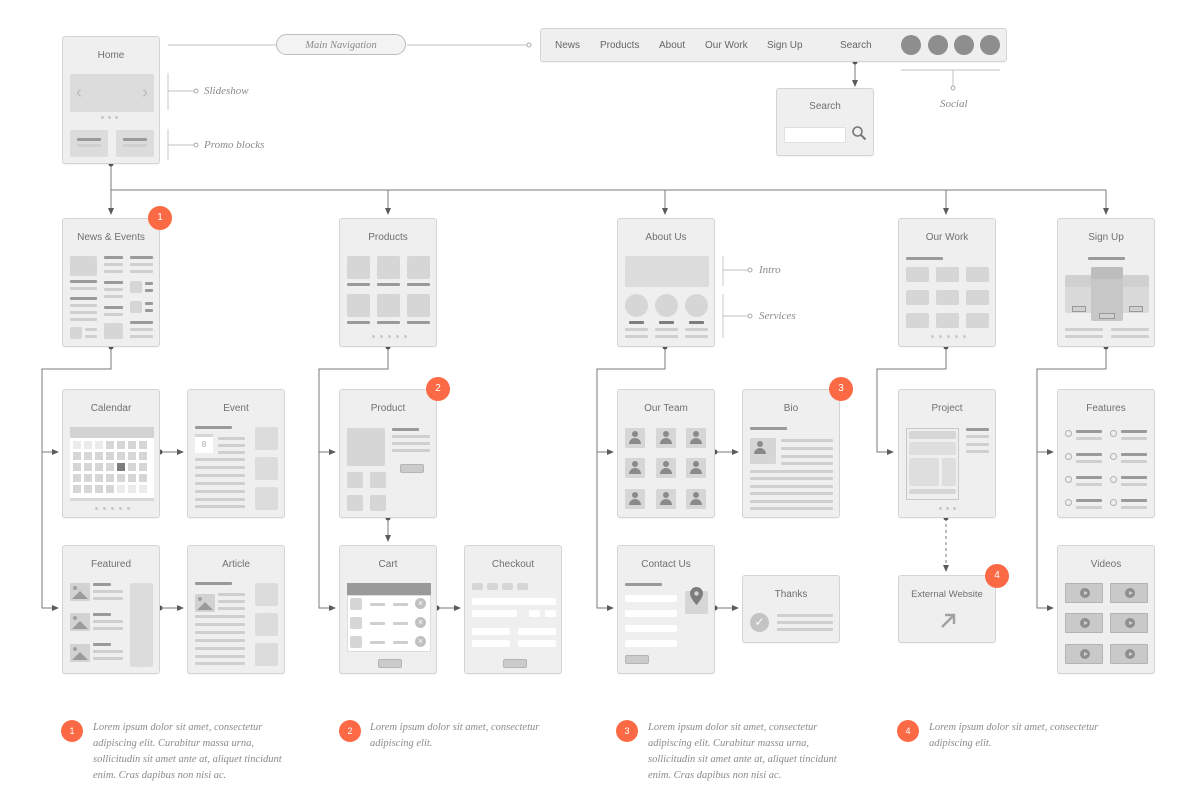  What do you see at coordinates (515, 663) in the screenshot?
I see `place-order-button` at bounding box center [515, 663].